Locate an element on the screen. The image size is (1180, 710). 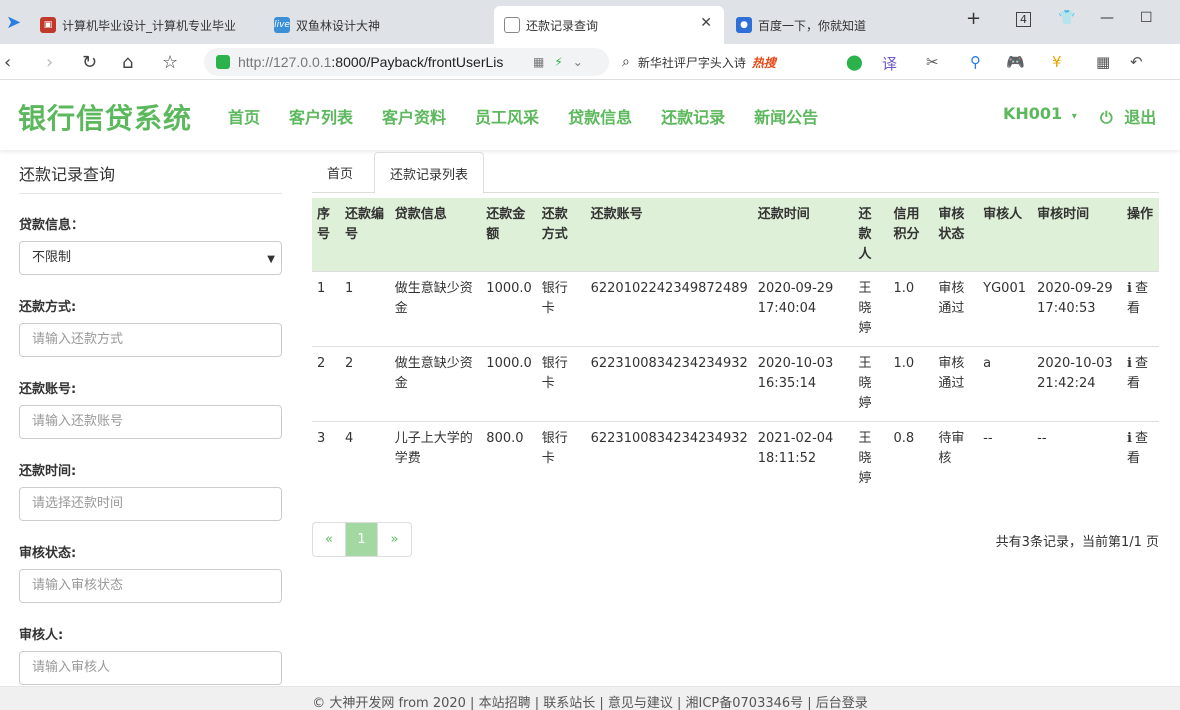
crumb-current: 还款记录列表 is located at coordinates (429, 173).